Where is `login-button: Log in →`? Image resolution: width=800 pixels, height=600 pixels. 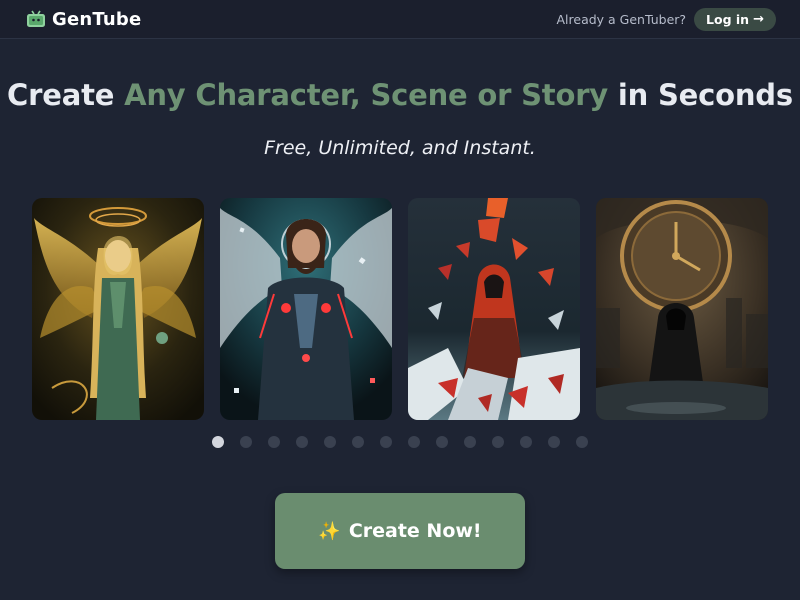
login-button: Log in → is located at coordinates (735, 19).